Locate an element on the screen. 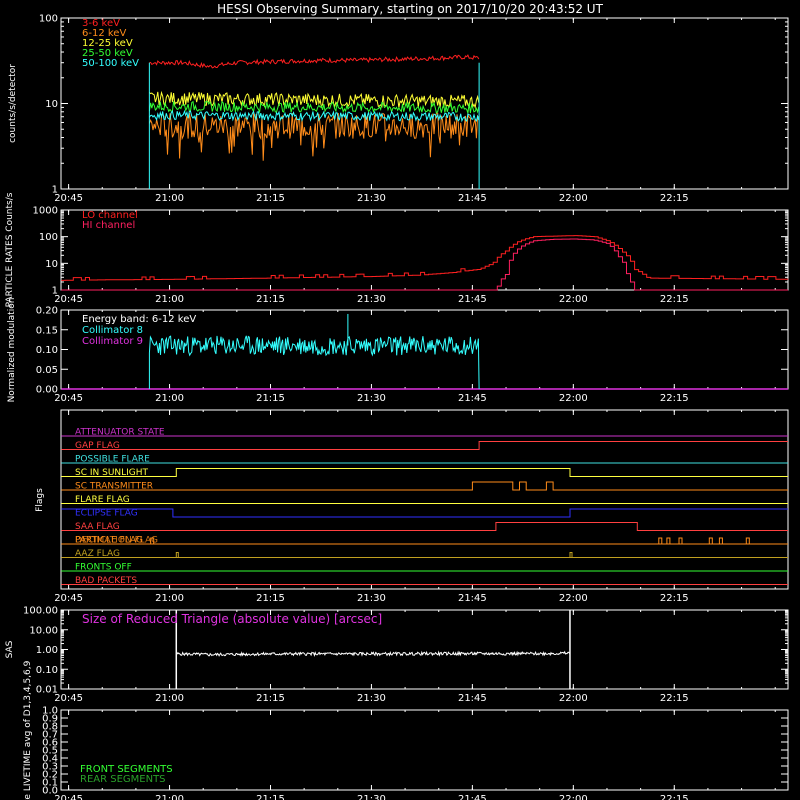 The image size is (800, 800). flag-label: SC TRANSMITTER is located at coordinates (114, 487).